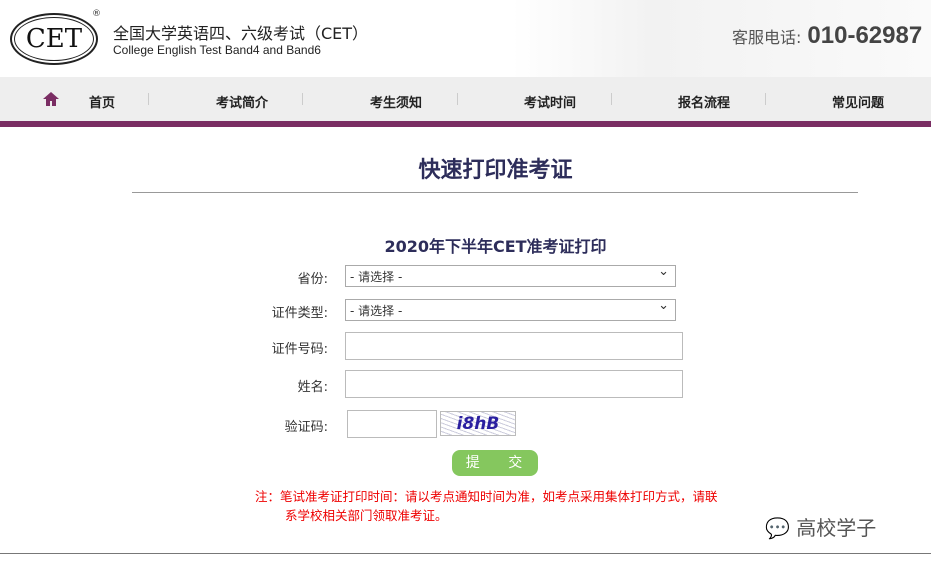  What do you see at coordinates (495, 463) in the screenshot?
I see `submit-button: 提 交` at bounding box center [495, 463].